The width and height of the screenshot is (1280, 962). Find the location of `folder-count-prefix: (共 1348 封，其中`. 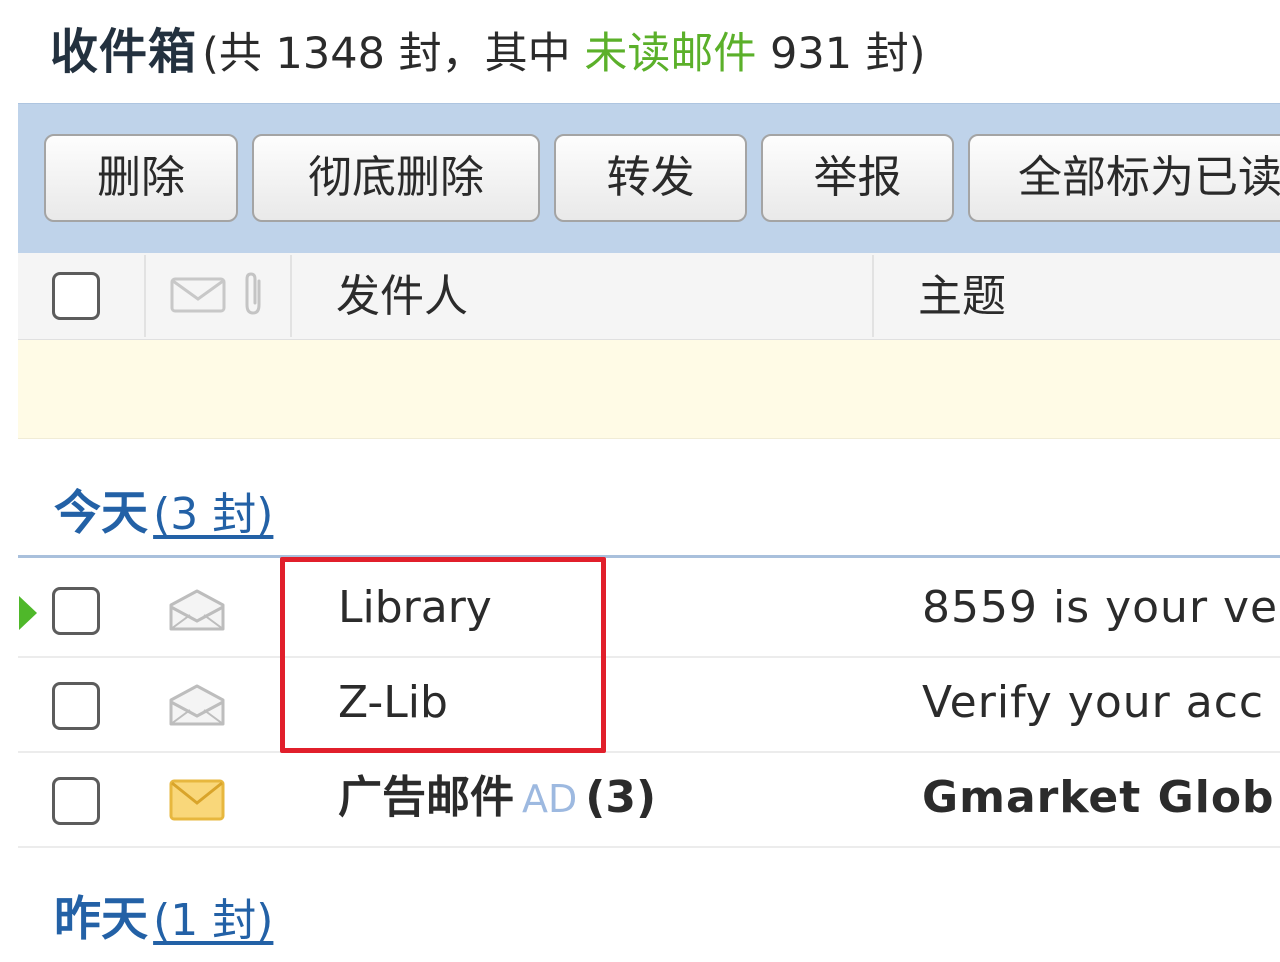

folder-count-prefix: (共 1348 封，其中 is located at coordinates (393, 54).